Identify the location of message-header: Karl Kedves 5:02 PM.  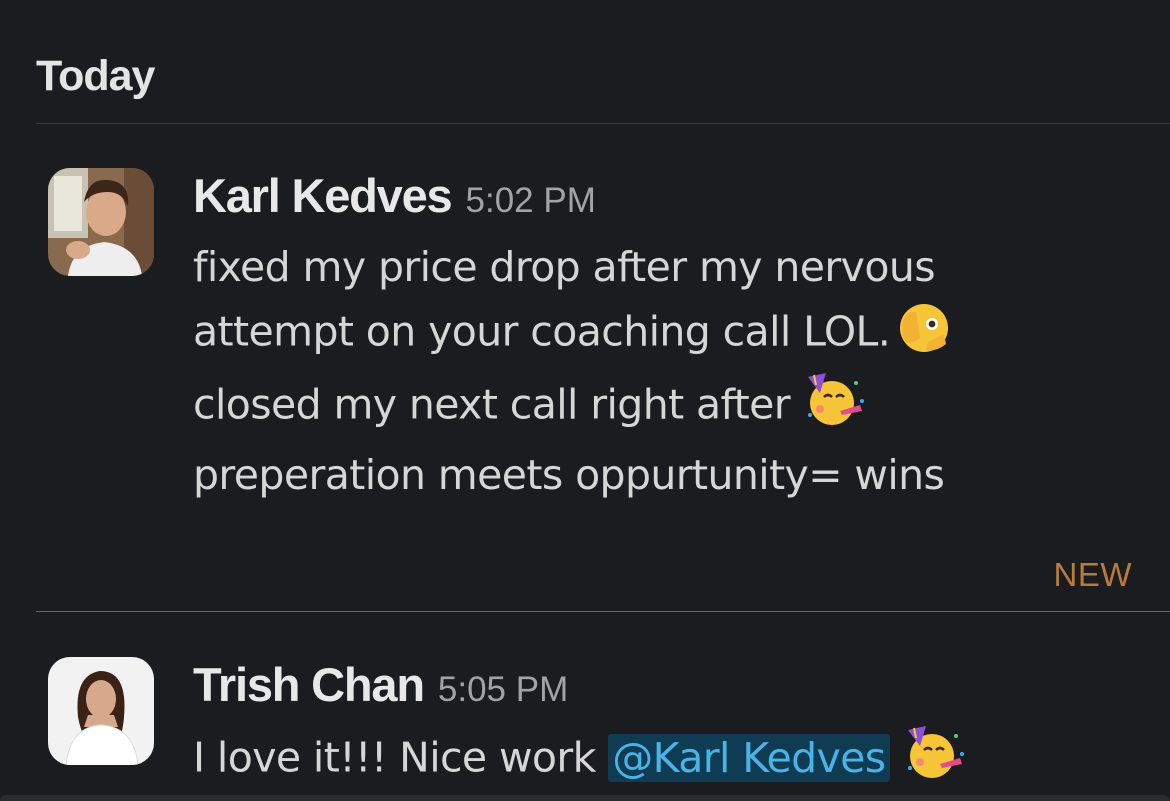
(394, 195).